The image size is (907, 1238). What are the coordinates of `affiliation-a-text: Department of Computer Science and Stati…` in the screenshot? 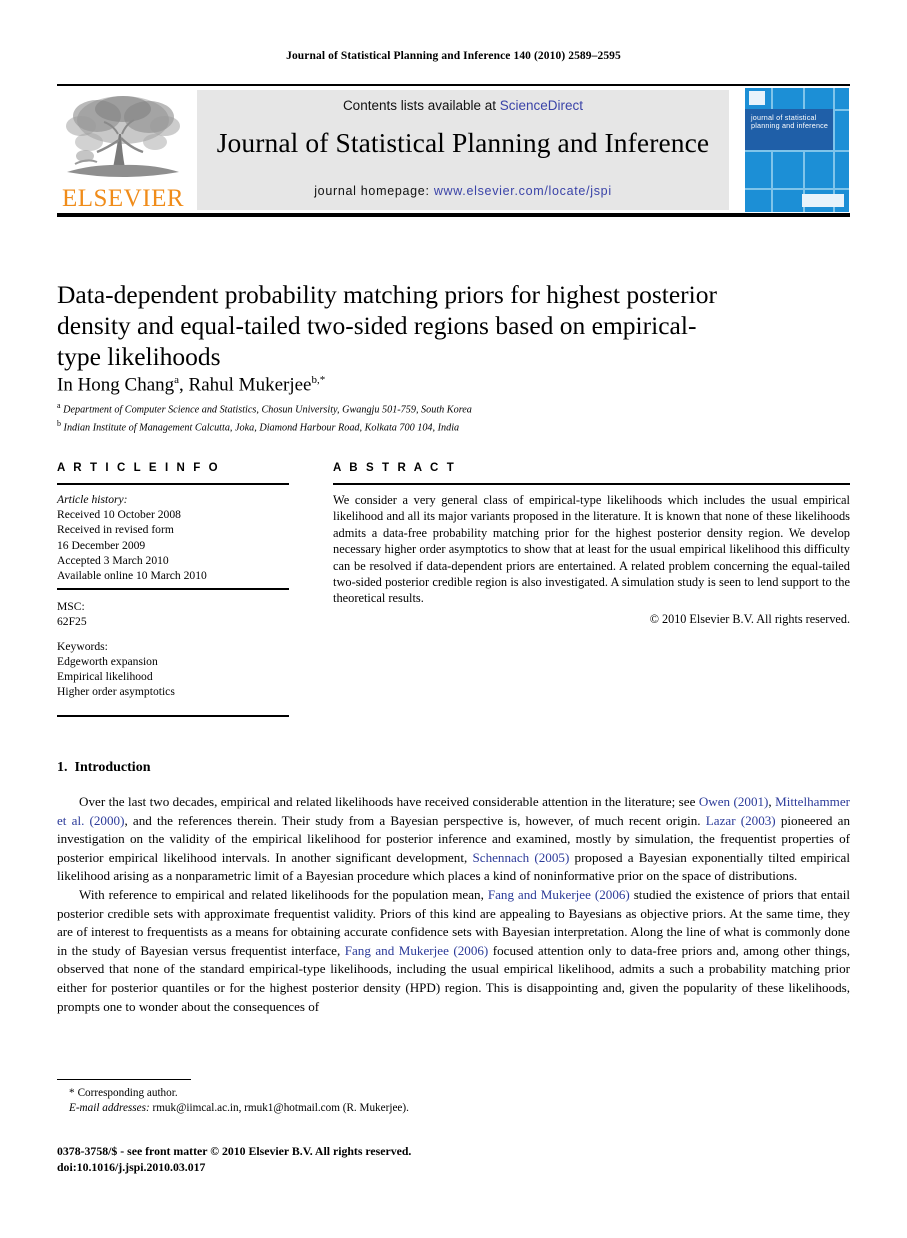 It's located at (267, 410).